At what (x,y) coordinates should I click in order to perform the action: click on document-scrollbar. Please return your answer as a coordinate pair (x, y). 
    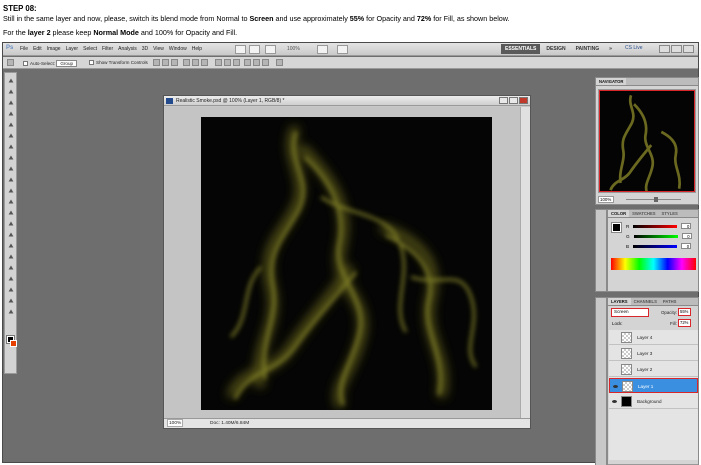
    Looking at the image, I should click on (525, 263).